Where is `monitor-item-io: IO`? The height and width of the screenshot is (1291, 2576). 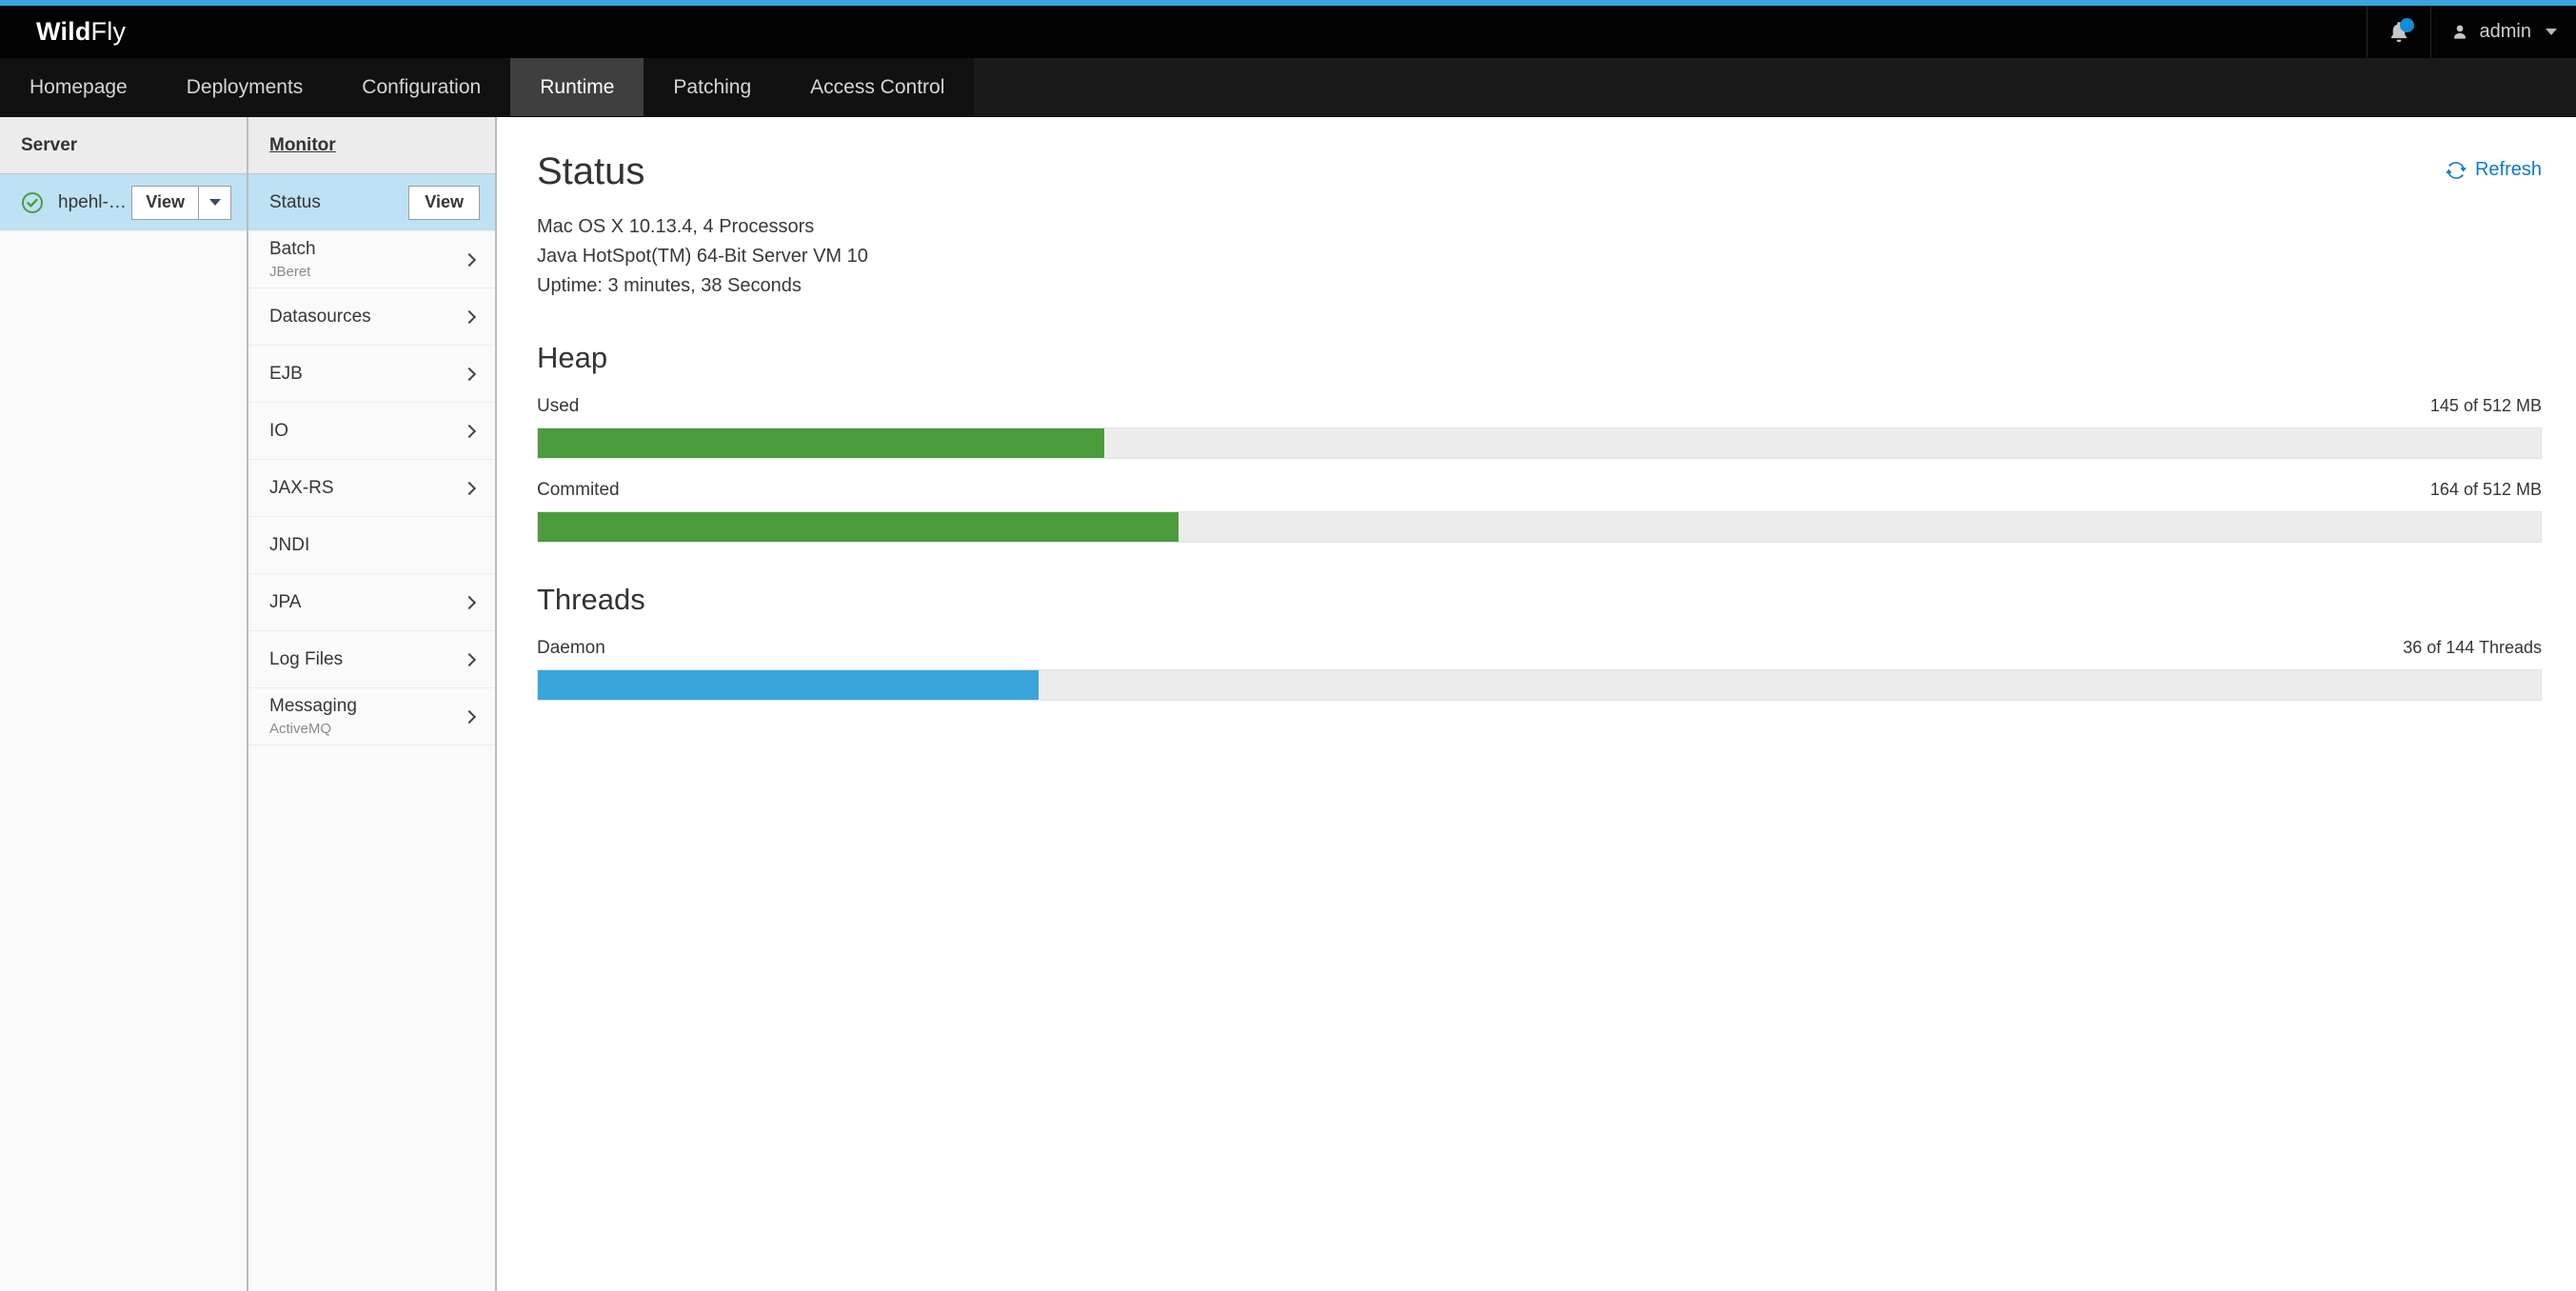 monitor-item-io: IO is located at coordinates (372, 432).